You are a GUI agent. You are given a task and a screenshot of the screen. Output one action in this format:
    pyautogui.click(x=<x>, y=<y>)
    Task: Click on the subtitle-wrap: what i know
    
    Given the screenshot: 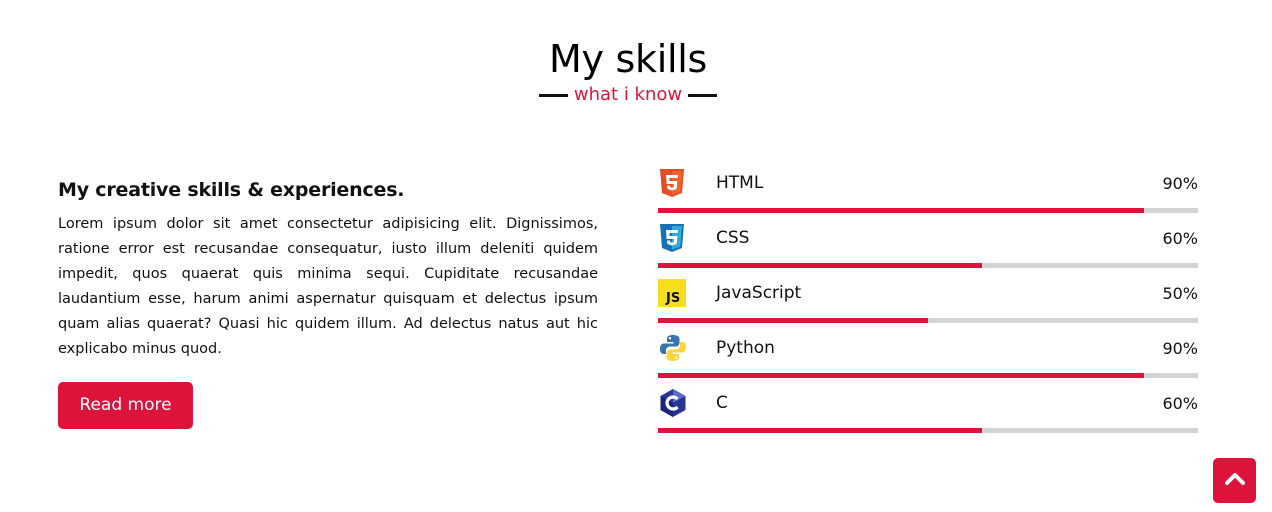 What is the action you would take?
    pyautogui.click(x=628, y=95)
    